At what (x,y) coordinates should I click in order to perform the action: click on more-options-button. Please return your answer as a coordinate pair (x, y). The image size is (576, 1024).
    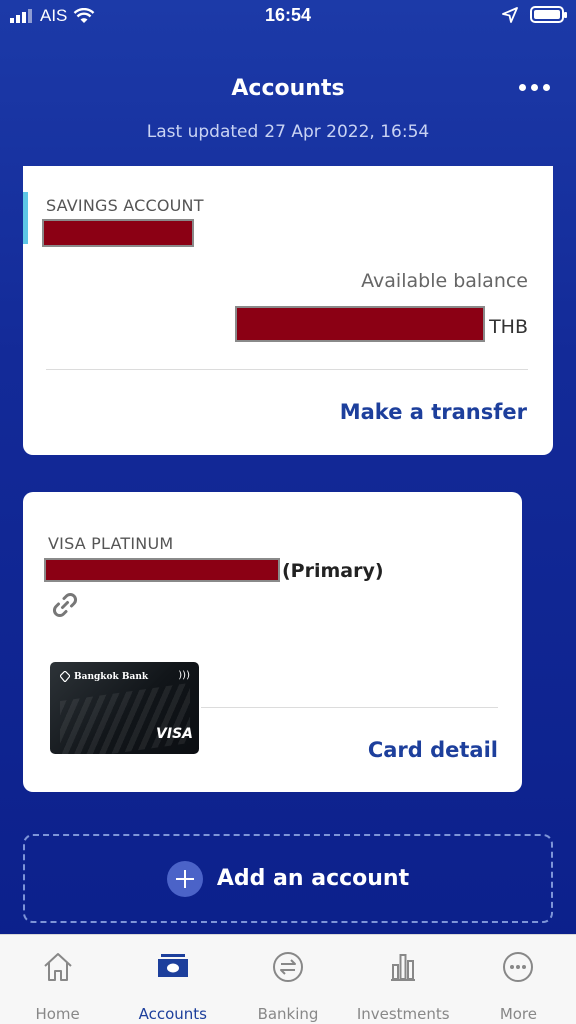
    Looking at the image, I should click on (534, 87).